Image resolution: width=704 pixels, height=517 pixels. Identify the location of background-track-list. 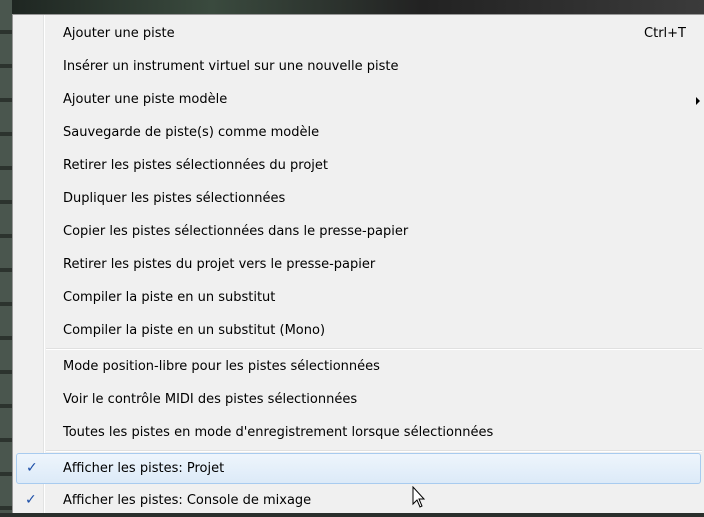
(6, 256).